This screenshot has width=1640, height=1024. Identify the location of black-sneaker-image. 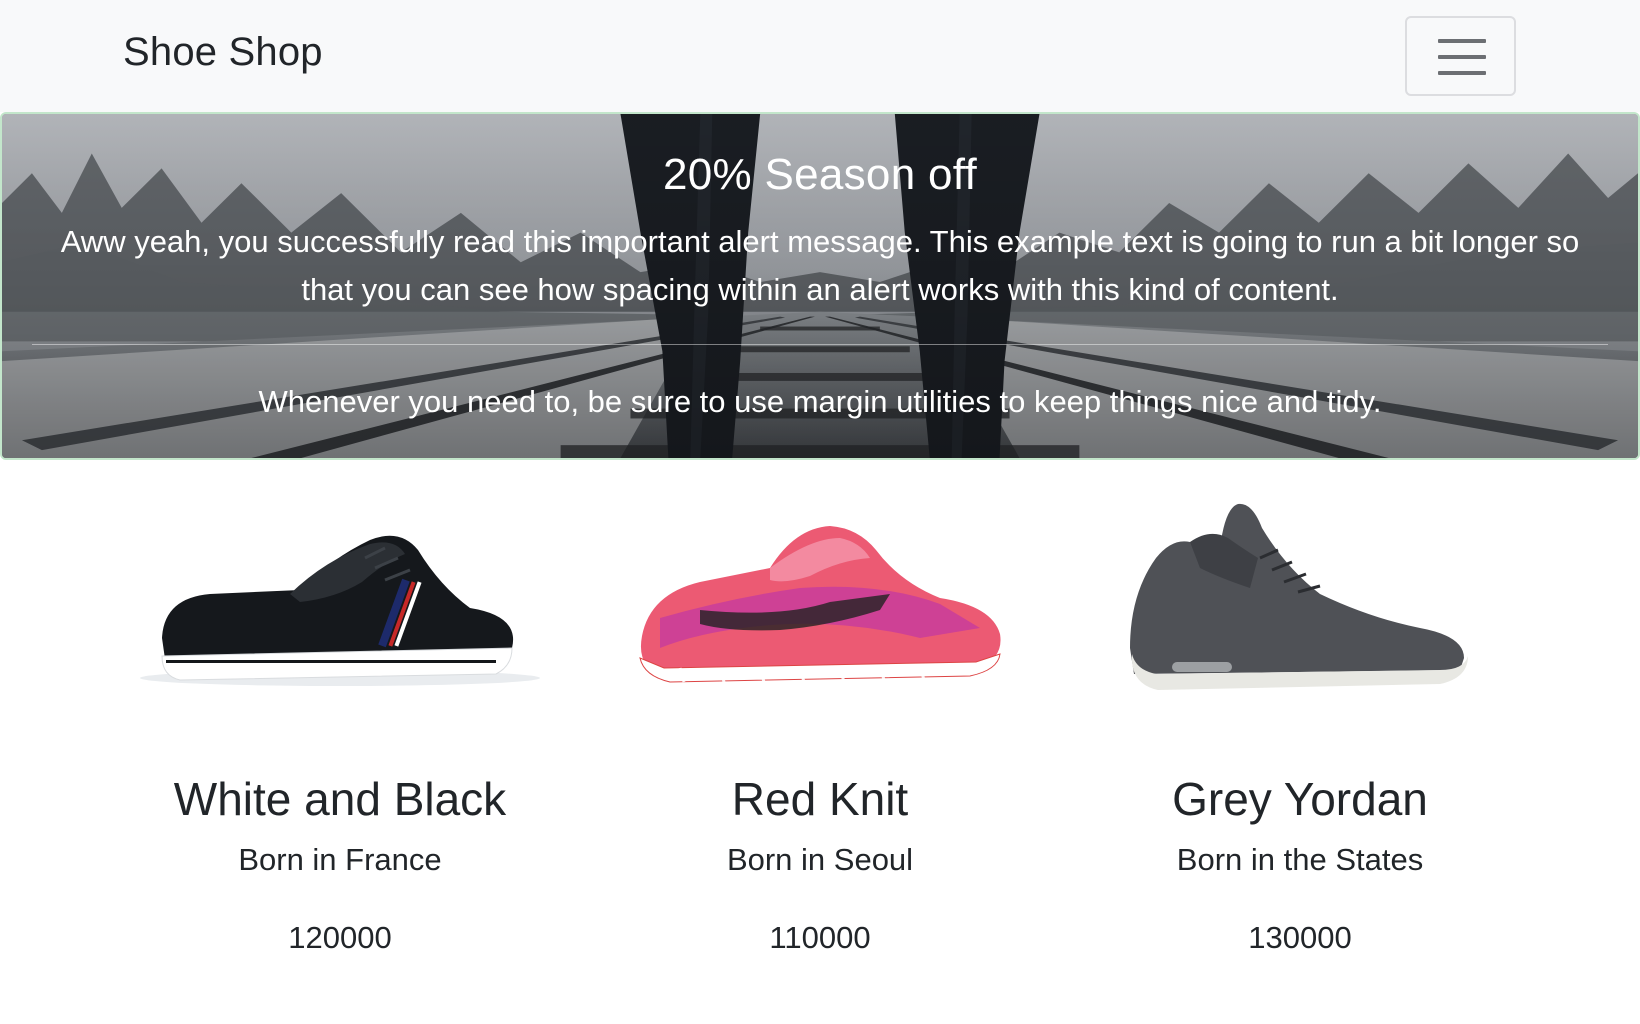
(340, 618).